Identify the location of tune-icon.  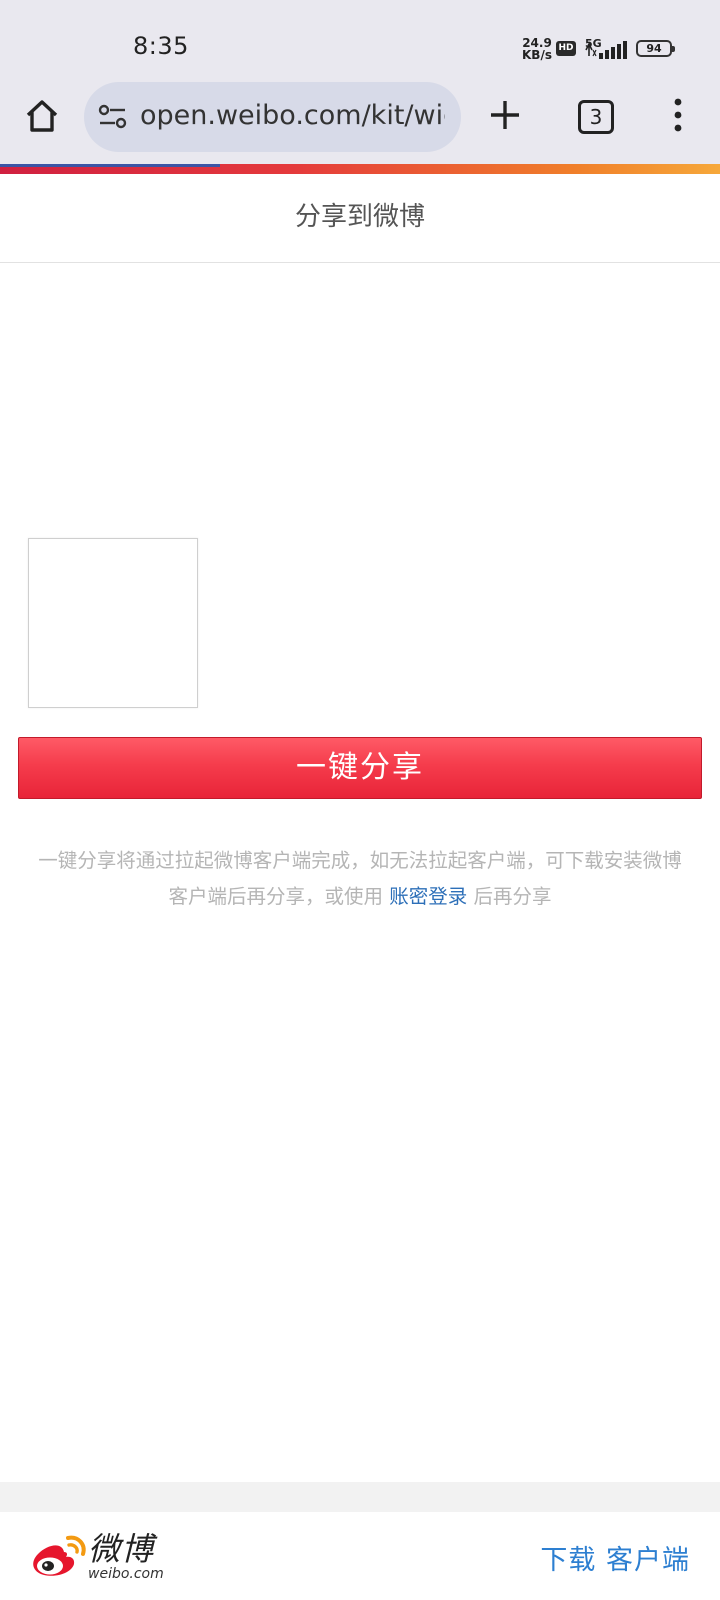
(113, 117).